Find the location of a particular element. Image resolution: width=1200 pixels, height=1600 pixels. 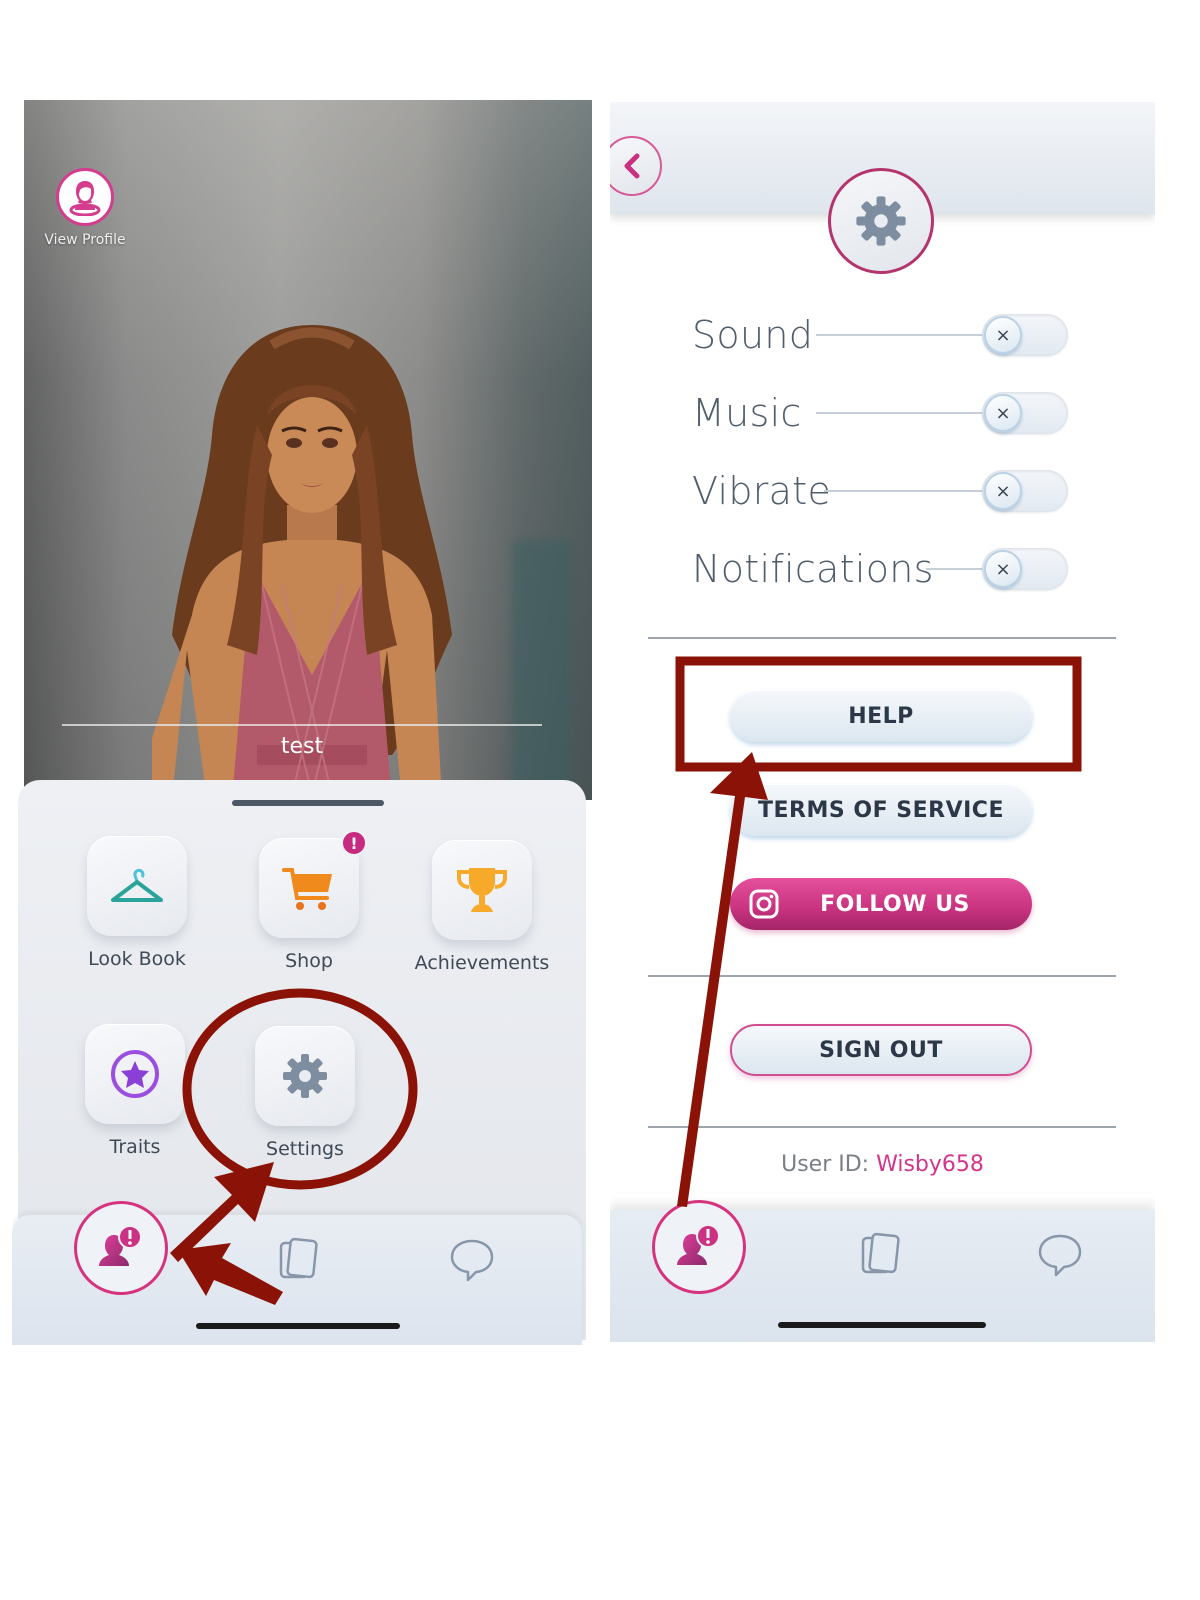

menu-item-settings: Settings is located at coordinates (305, 1093).